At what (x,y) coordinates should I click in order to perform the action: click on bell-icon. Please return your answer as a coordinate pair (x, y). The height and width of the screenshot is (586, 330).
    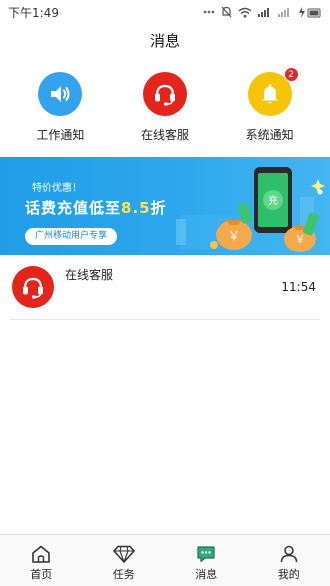
    Looking at the image, I should click on (269, 94).